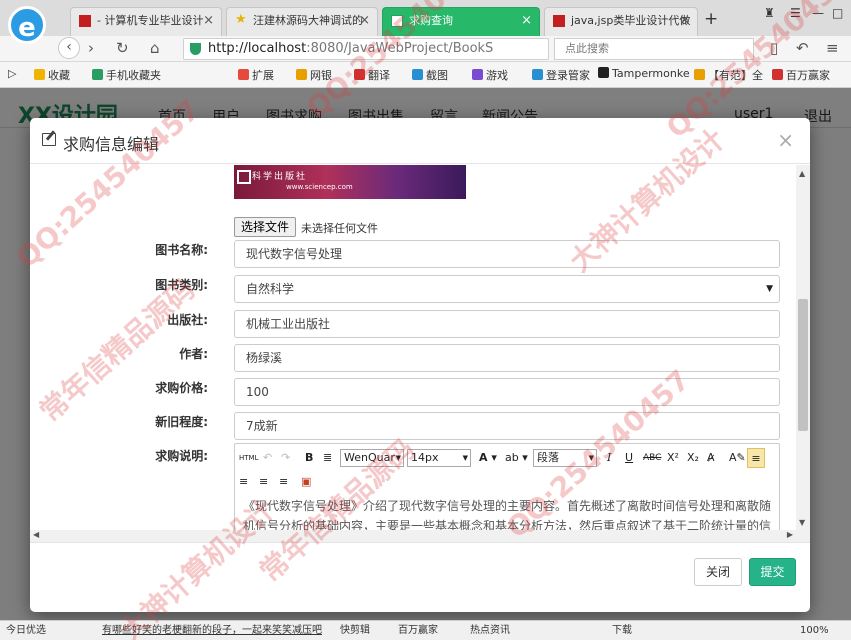 This screenshot has width=851, height=640. What do you see at coordinates (718, 572) in the screenshot?
I see `close-button: 关闭` at bounding box center [718, 572].